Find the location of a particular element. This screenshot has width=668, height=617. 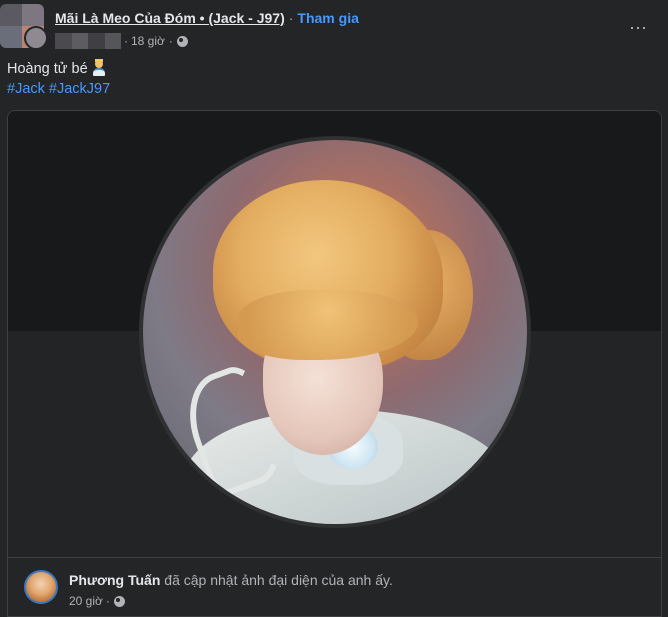

more-horizontal-icon: ⋯ is located at coordinates (638, 27).